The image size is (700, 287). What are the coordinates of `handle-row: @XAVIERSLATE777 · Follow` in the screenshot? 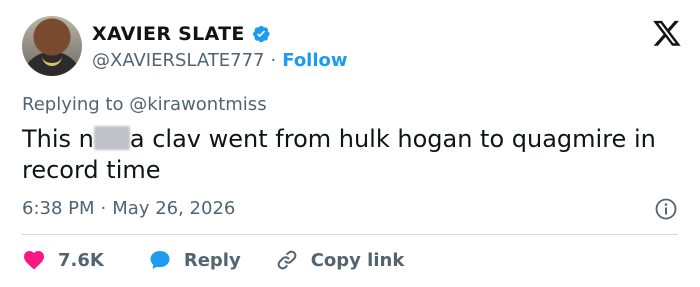 It's located at (220, 60).